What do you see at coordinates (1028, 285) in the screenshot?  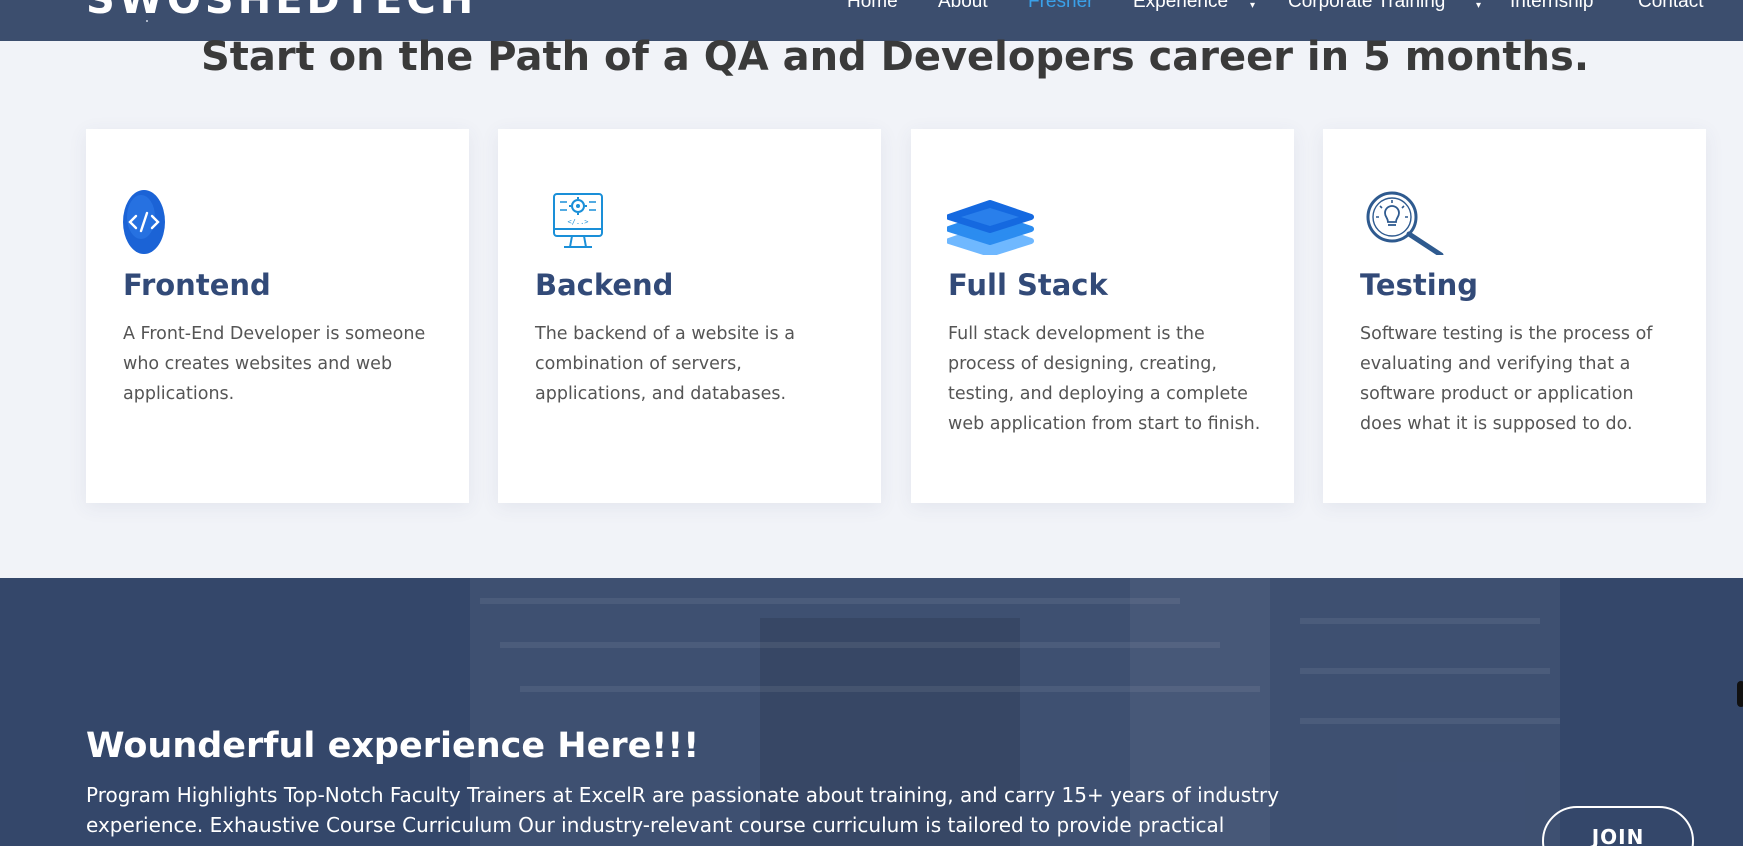 I see `card-title: Full Stack` at bounding box center [1028, 285].